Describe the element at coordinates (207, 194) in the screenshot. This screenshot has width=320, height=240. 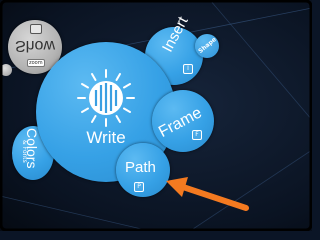
I see `orange-arrow-icon` at that location.